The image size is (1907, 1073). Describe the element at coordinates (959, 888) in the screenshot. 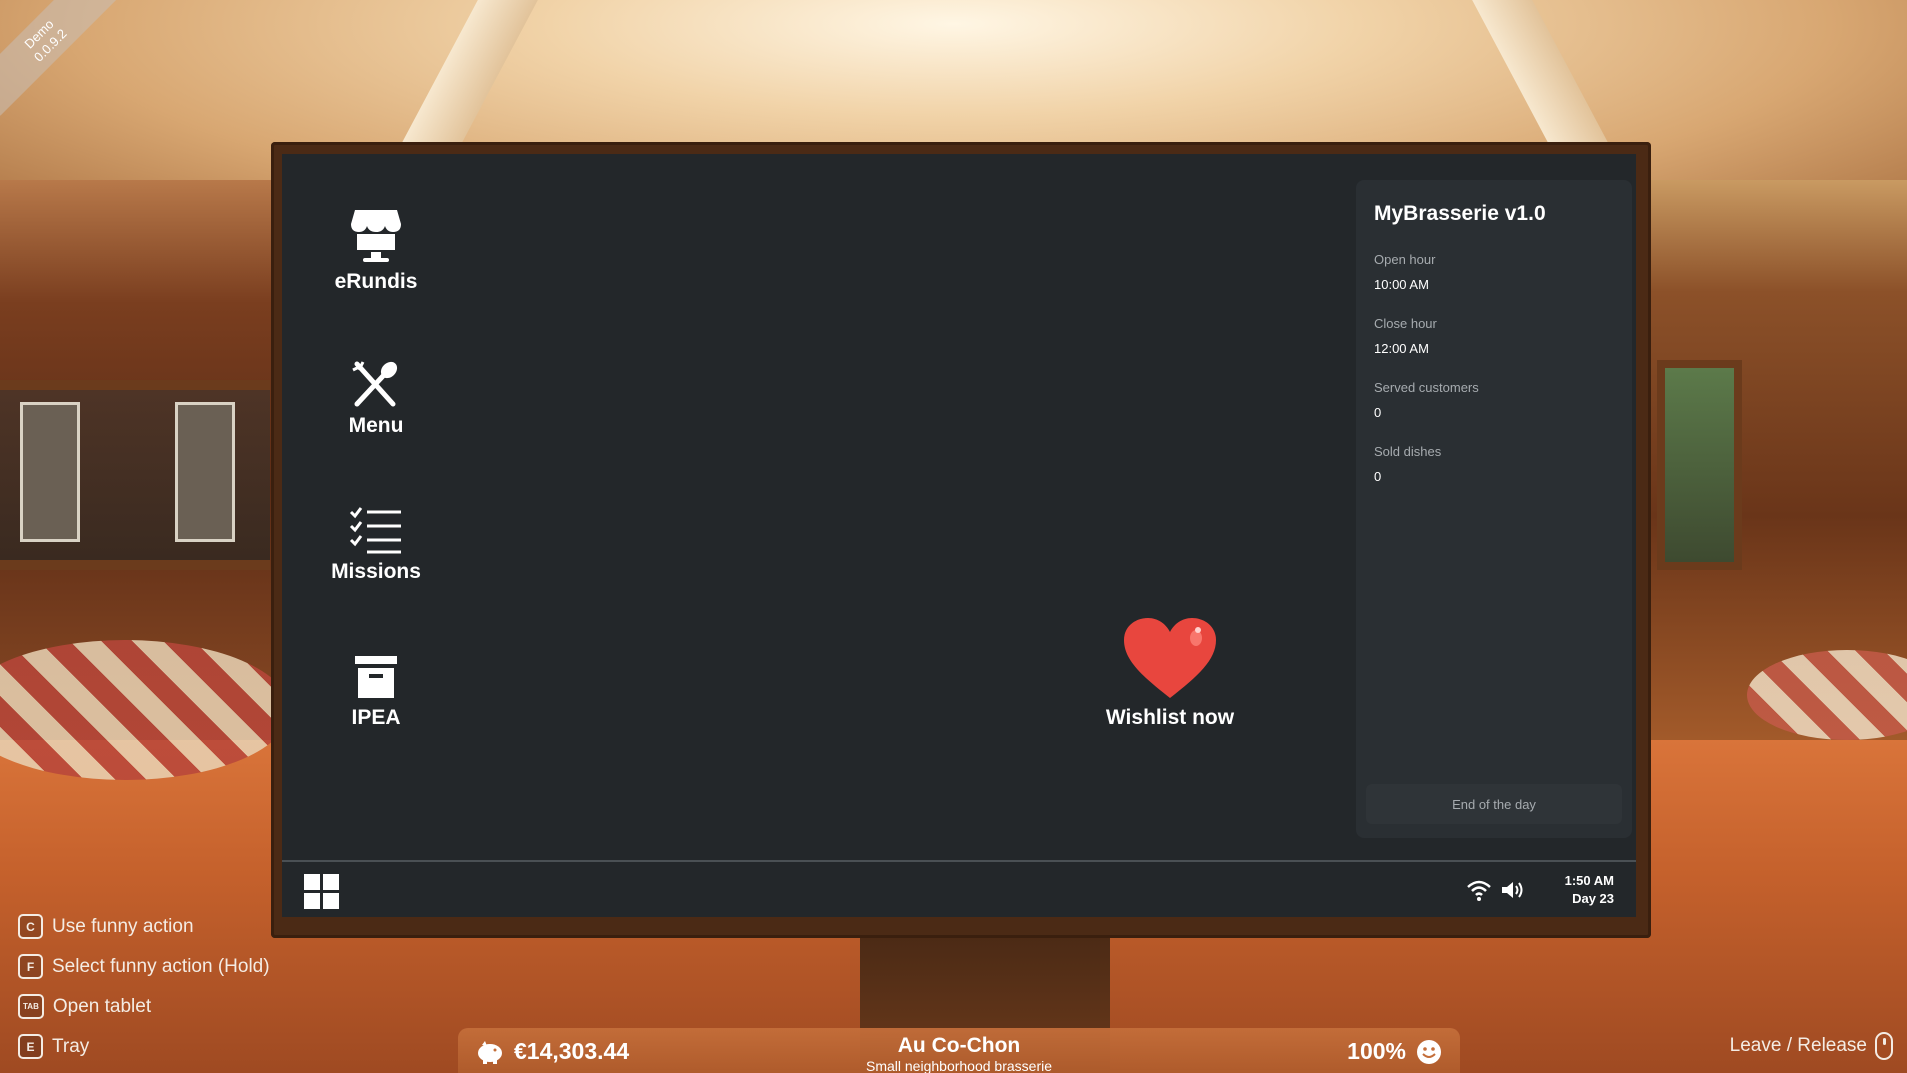

I see `taskbar: 1:50 AM Day 23` at that location.